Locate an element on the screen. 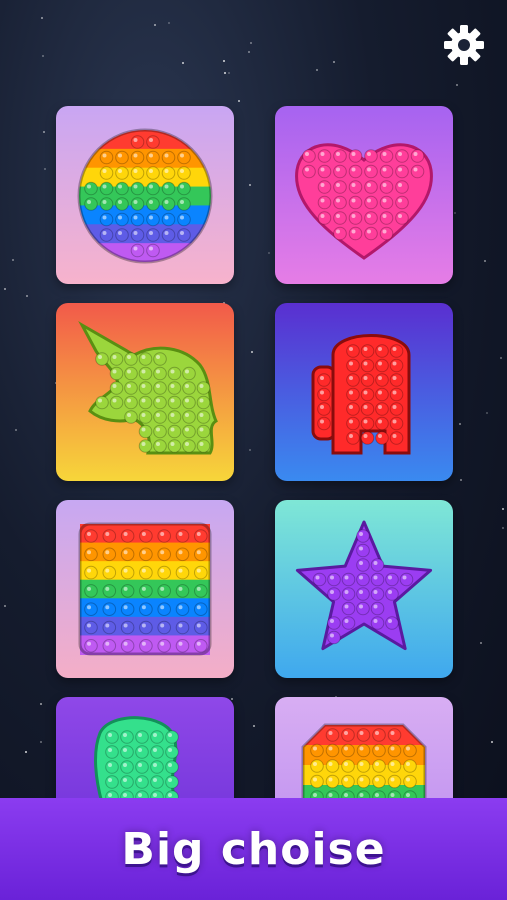 Image resolution: width=507 pixels, height=900 pixels. banner-title: Big choise is located at coordinates (253, 849).